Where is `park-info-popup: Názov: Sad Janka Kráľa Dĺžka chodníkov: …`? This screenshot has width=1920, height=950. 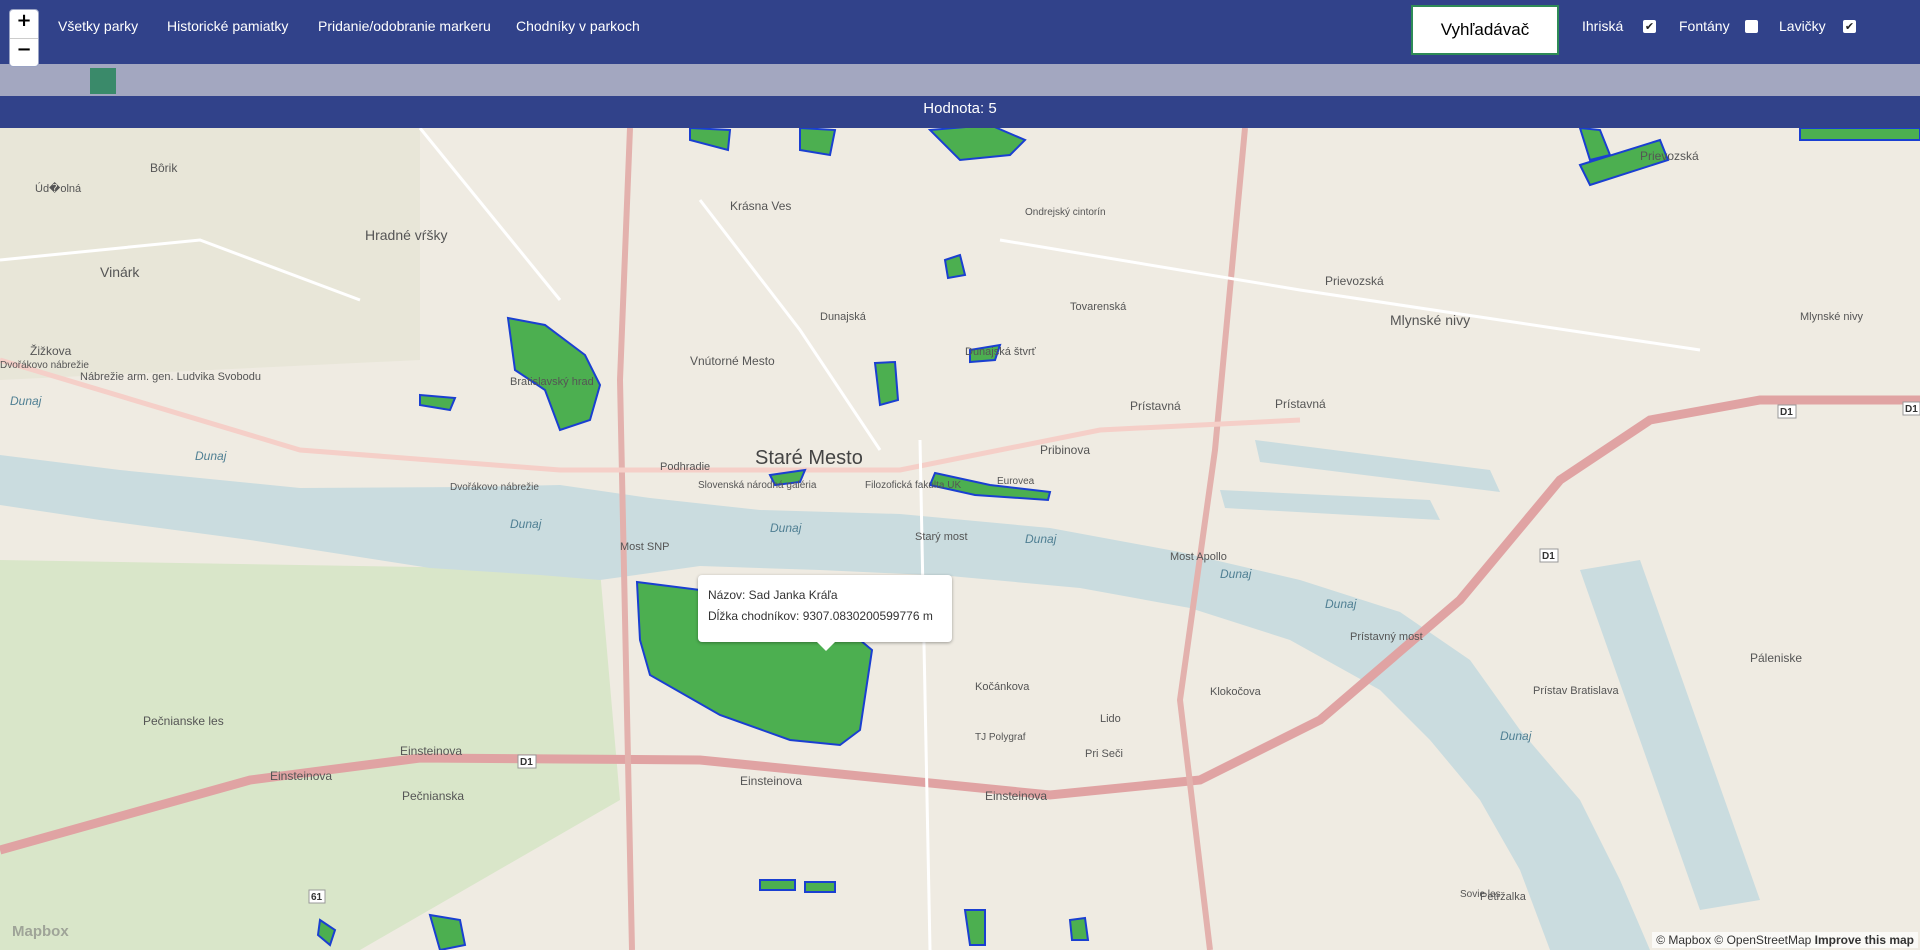
park-info-popup: Názov: Sad Janka Kráľa Dĺžka chodníkov: … is located at coordinates (825, 613).